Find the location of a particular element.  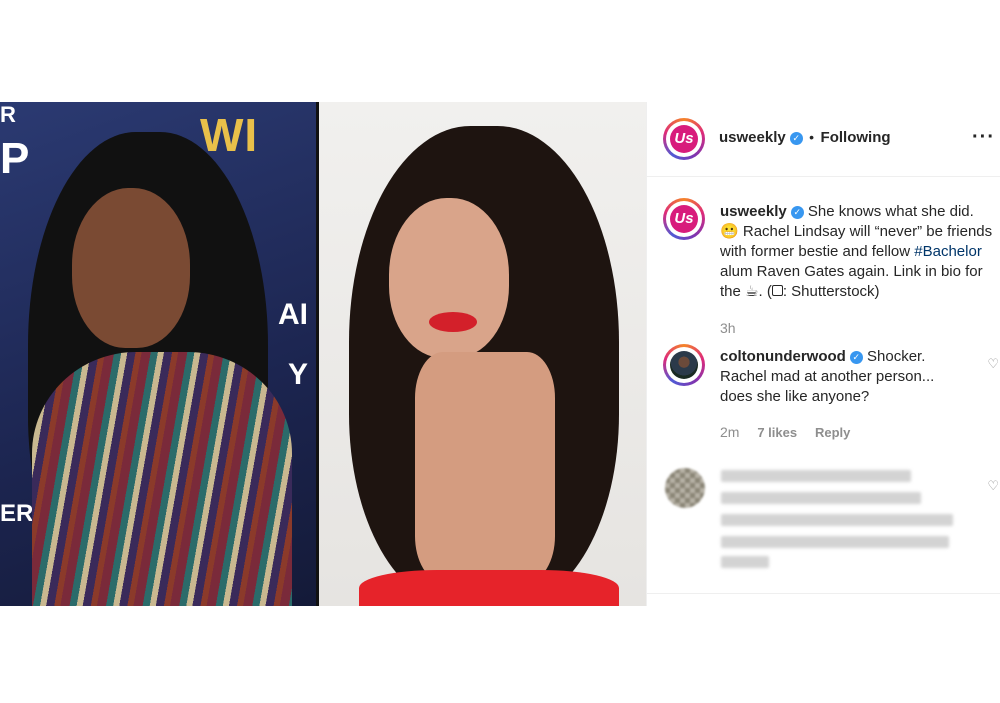

jacket is located at coordinates (162, 479).